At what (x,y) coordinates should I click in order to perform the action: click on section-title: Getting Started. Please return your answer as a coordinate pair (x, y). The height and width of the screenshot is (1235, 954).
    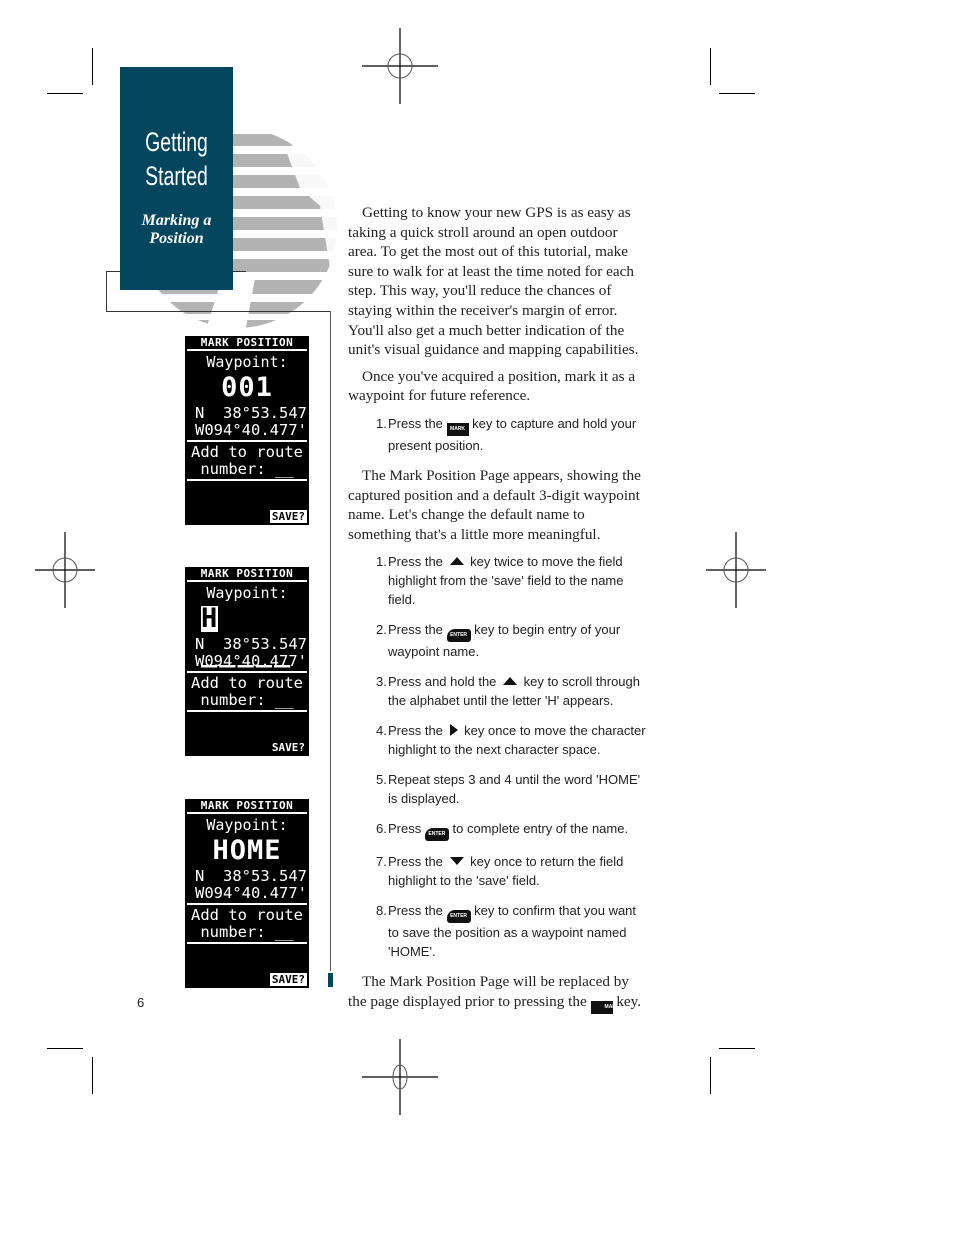
    Looking at the image, I should click on (176, 159).